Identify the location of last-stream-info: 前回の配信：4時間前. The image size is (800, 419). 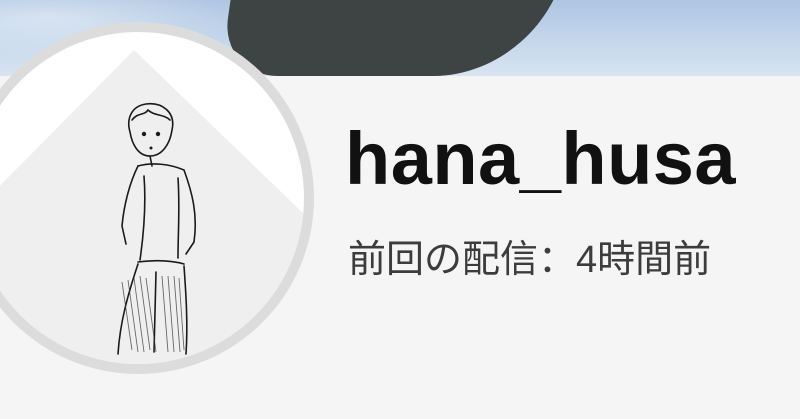
(530, 260).